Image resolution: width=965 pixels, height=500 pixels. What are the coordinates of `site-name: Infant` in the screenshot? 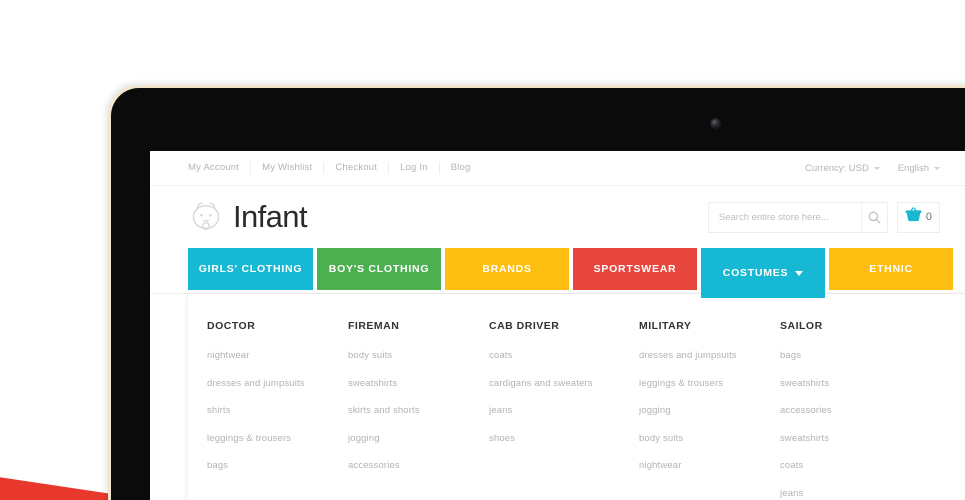 It's located at (270, 216).